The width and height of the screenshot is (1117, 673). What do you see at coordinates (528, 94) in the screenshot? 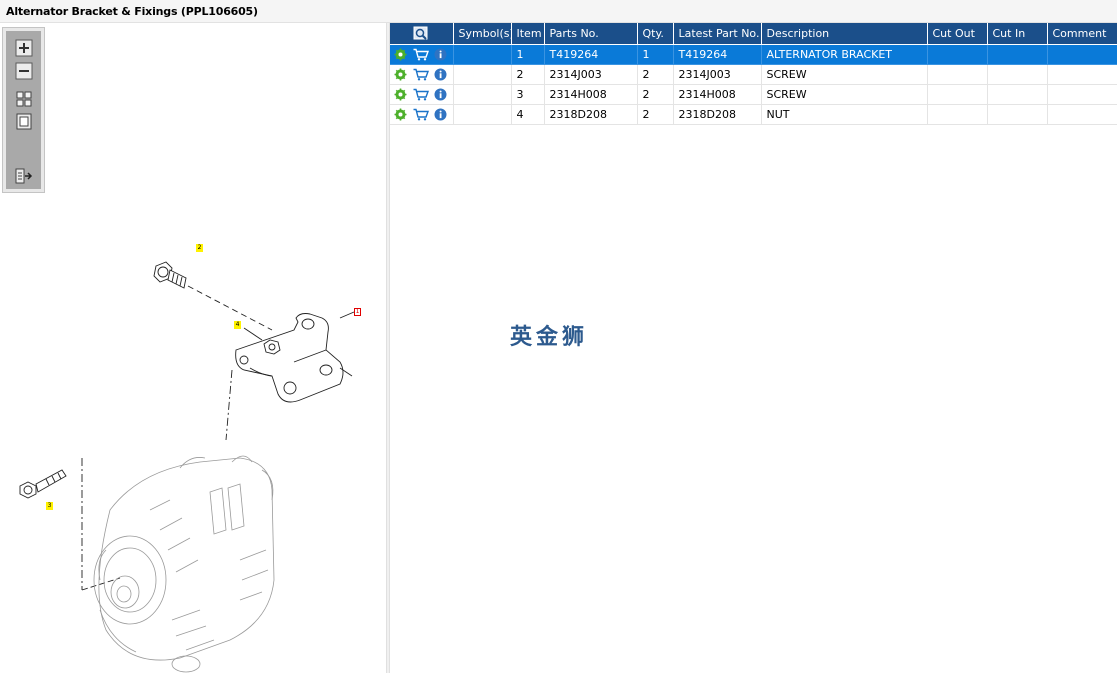
I see `cell-item: 3` at bounding box center [528, 94].